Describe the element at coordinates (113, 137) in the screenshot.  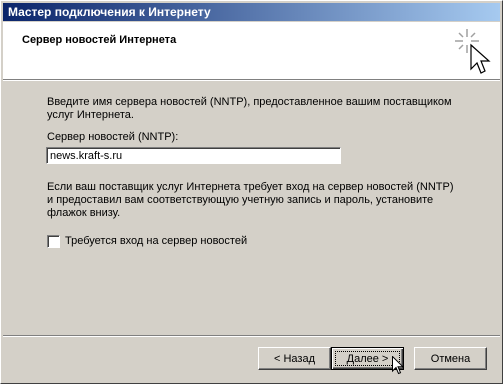
I see `server-label: Сервер новостей (NNTP):` at that location.